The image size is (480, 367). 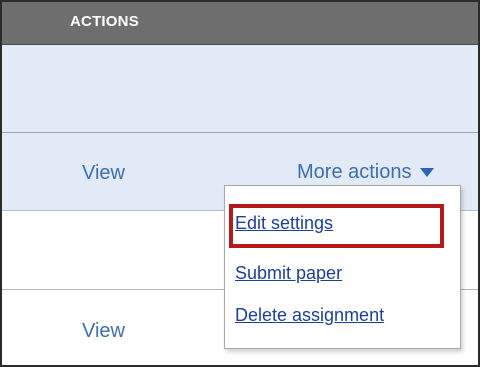 I want to click on caret-down-icon, so click(x=426, y=172).